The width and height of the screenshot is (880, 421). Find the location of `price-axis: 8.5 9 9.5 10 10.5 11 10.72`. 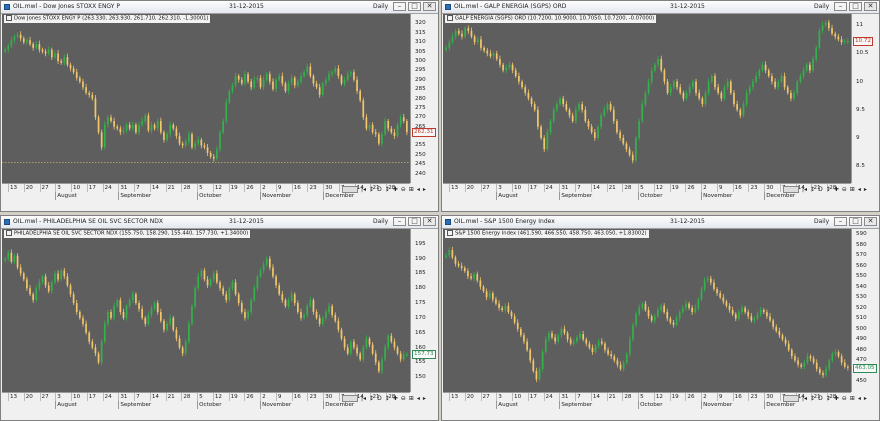

price-axis: 8.5 9 9.5 10 10.5 11 10.72 is located at coordinates (865, 98).